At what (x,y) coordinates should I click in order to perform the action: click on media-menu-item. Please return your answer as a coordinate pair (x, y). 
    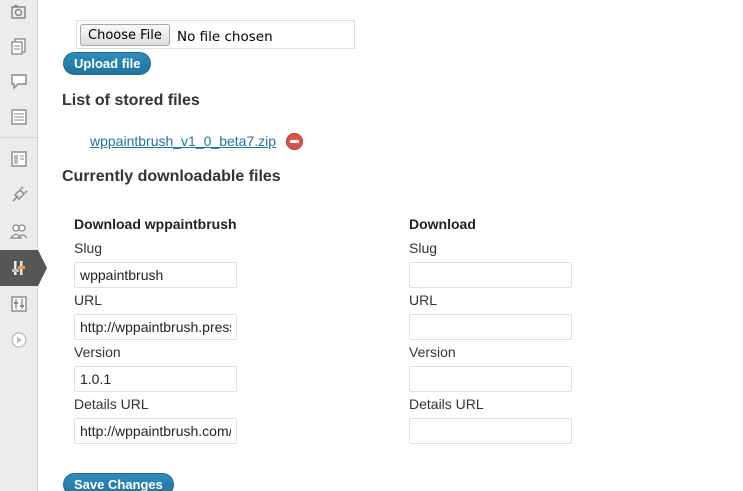
    Looking at the image, I should click on (19, 15).